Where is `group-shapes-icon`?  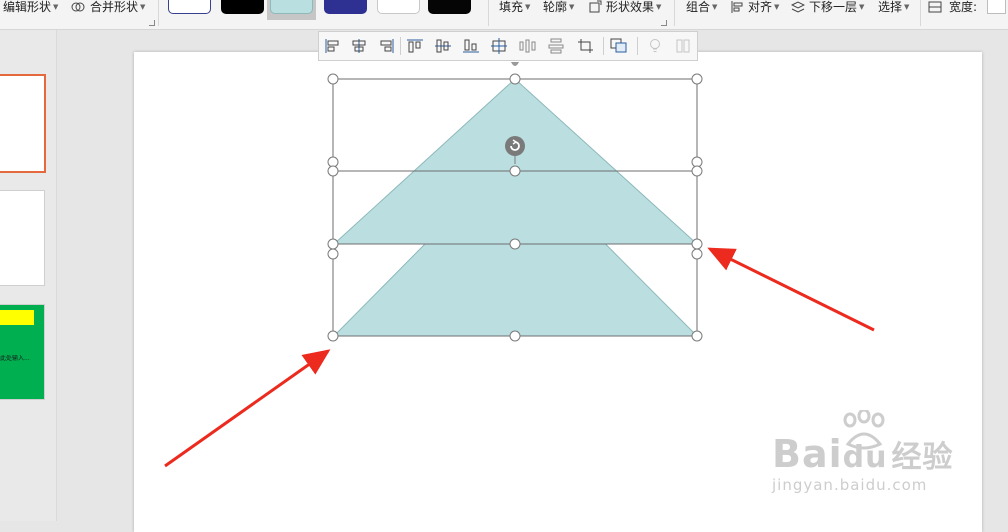 group-shapes-icon is located at coordinates (619, 46).